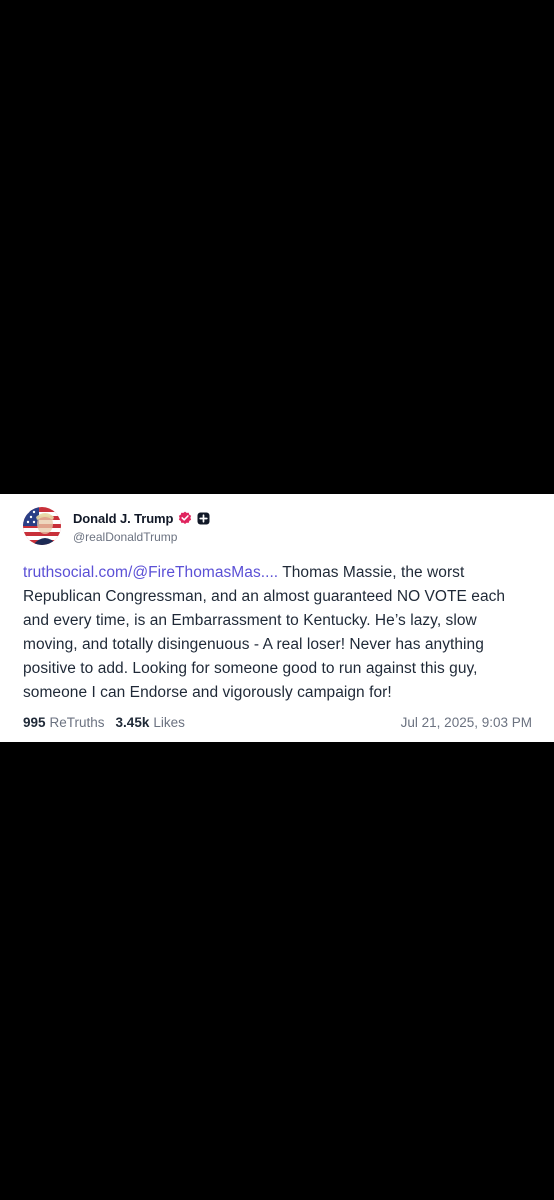  Describe the element at coordinates (141, 537) in the screenshot. I see `author-handle: @realDonaldTrump` at that location.